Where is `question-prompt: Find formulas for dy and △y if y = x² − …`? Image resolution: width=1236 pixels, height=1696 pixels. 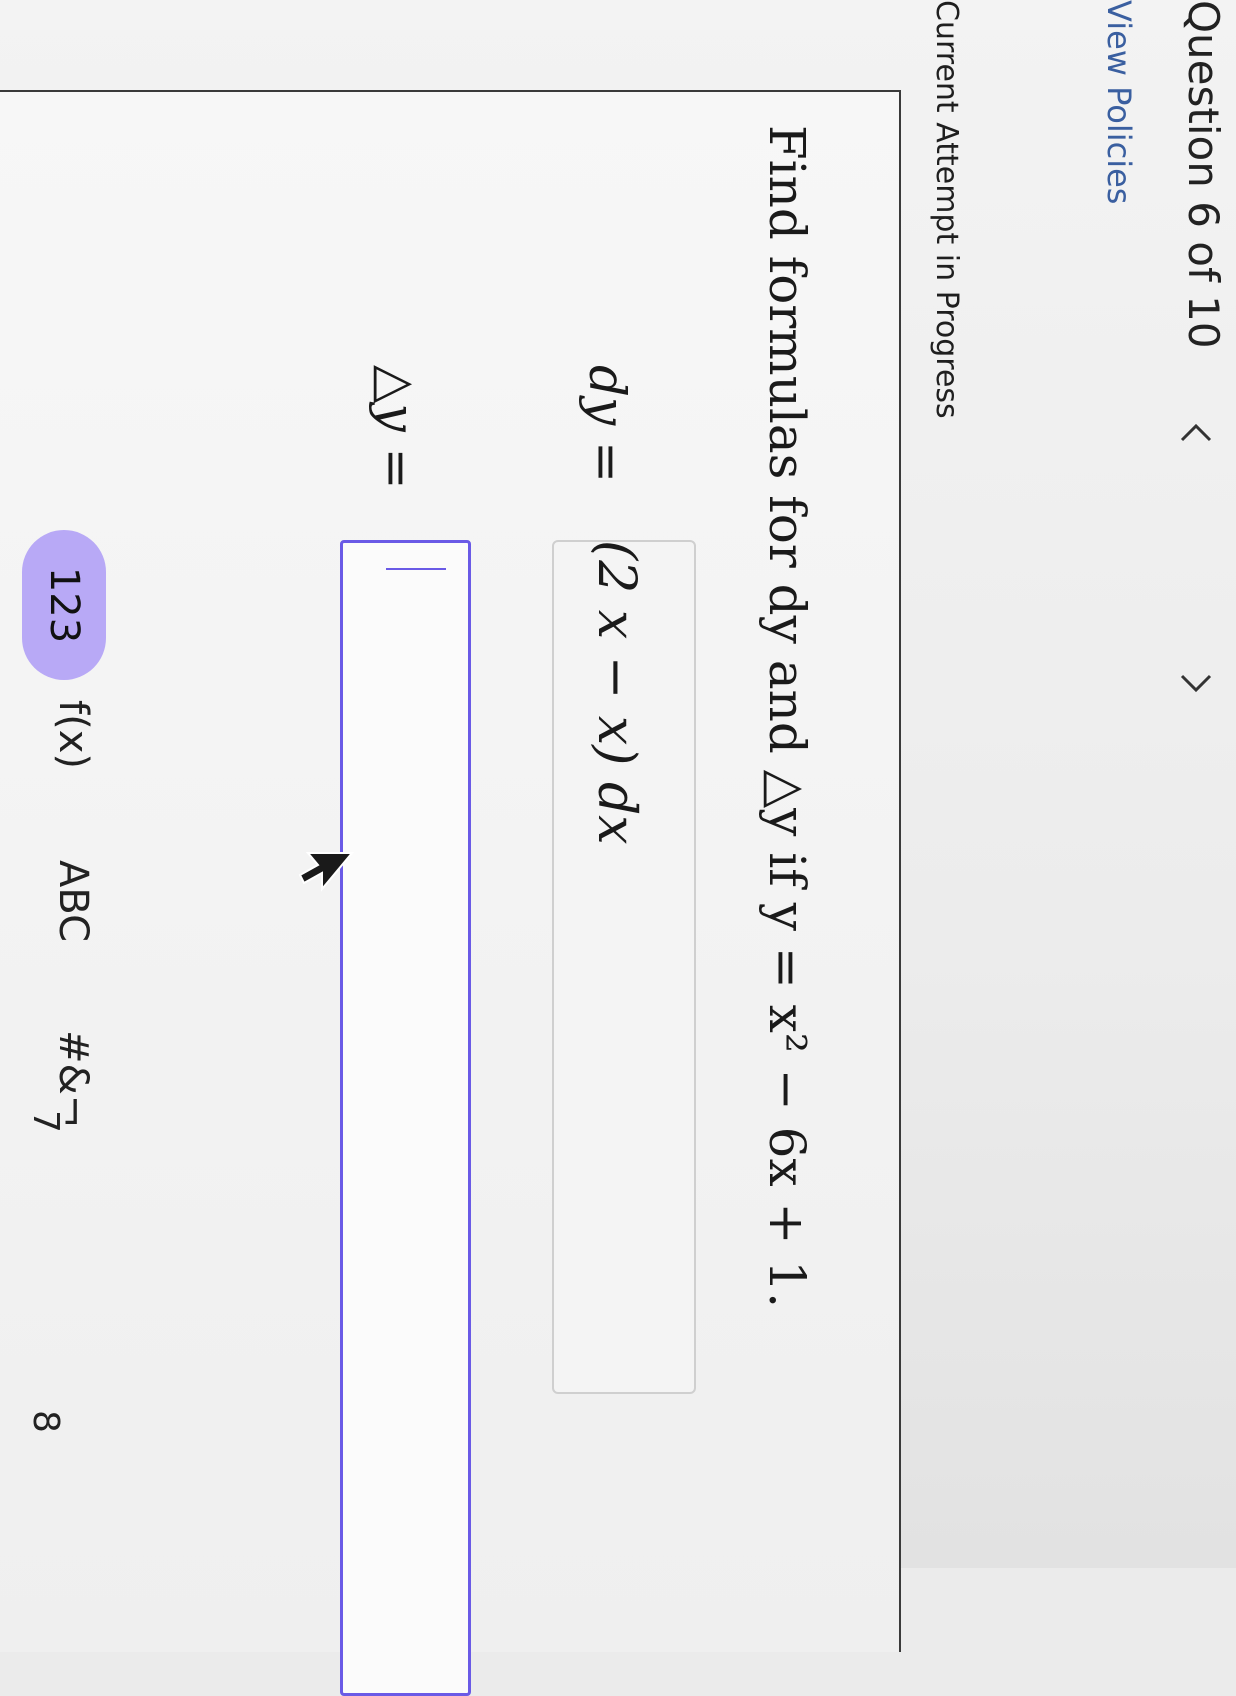
question-prompt: Find formulas for dy and △y if y = x² − … is located at coordinates (787, 716).